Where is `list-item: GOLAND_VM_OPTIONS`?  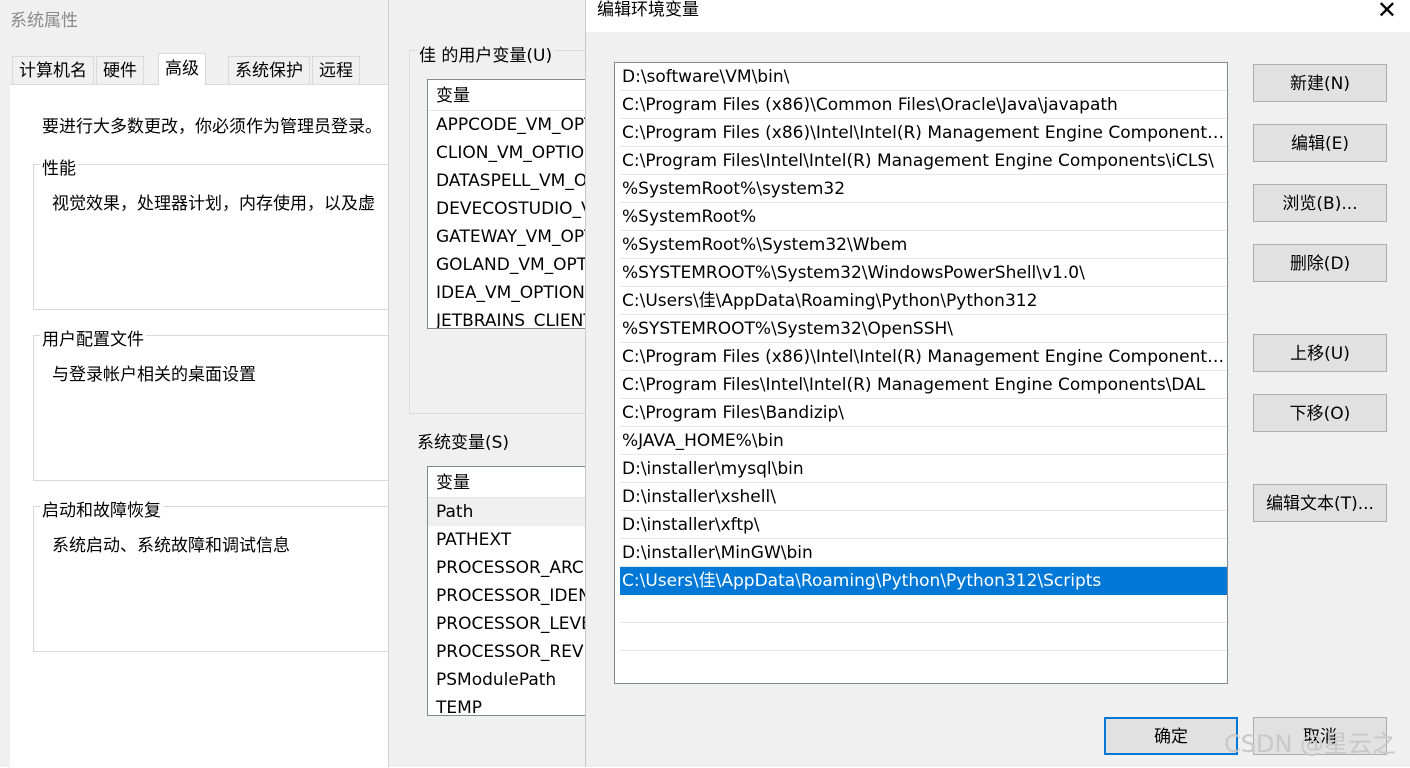 list-item: GOLAND_VM_OPTIONS is located at coordinates (508, 265).